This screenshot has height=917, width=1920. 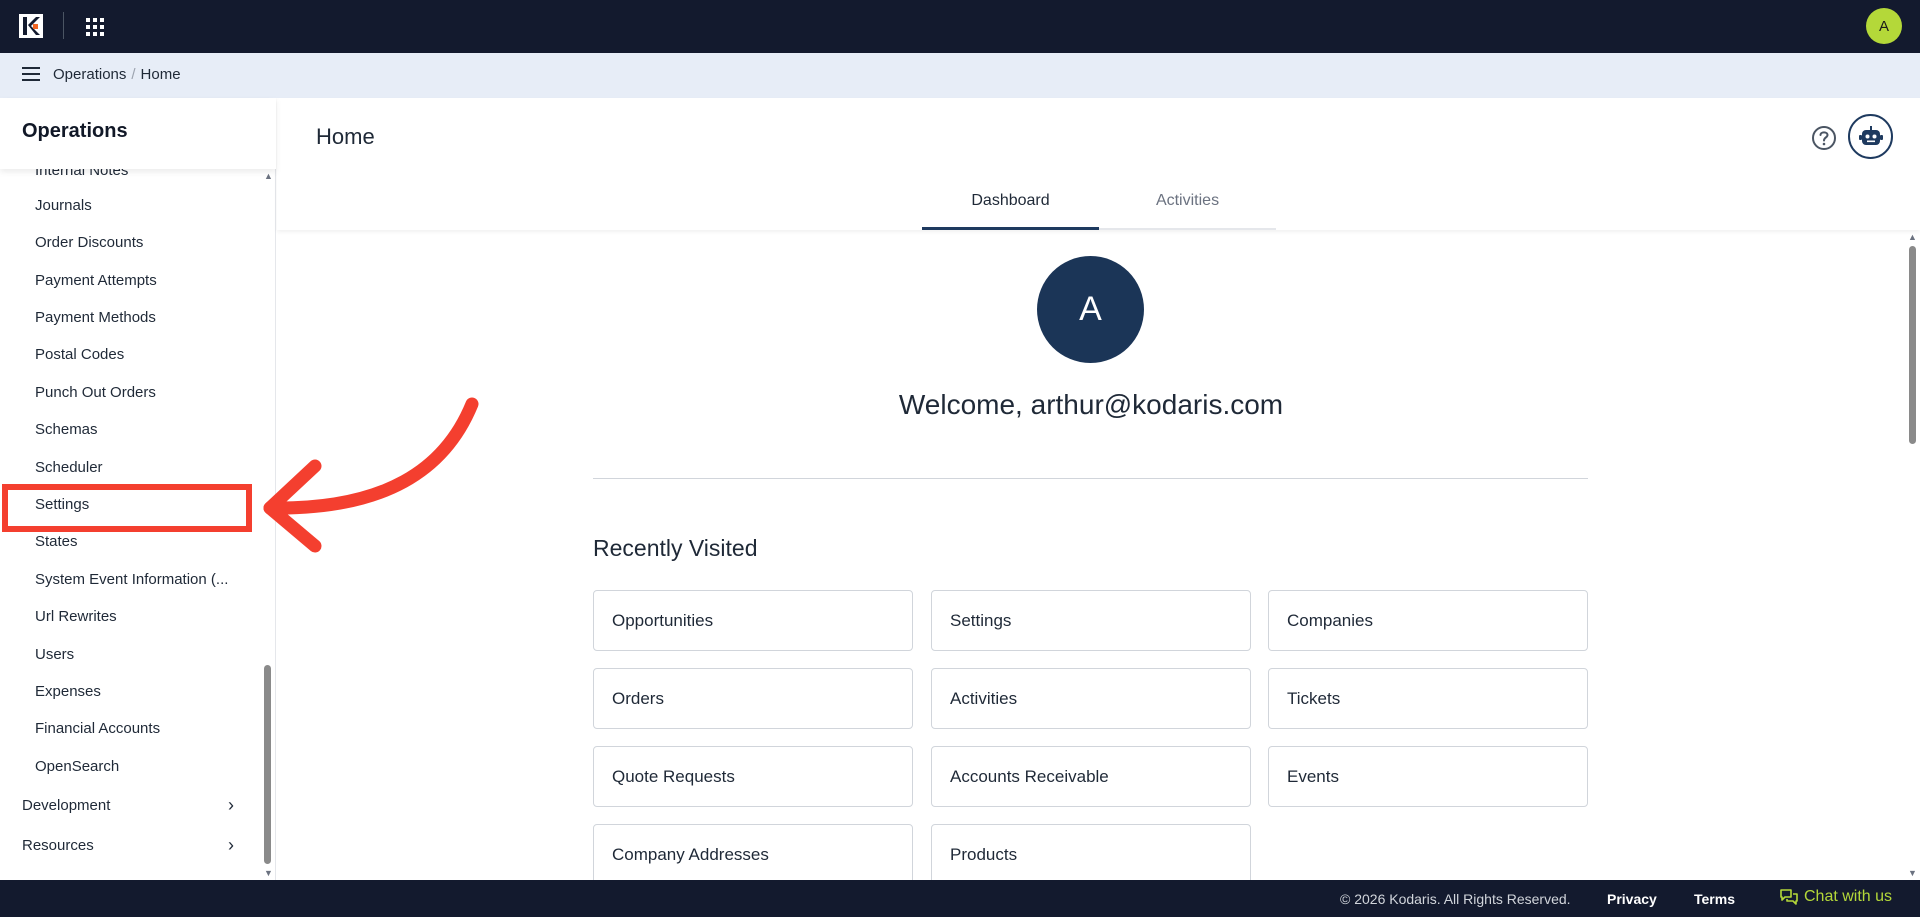 I want to click on sidebar-item-scheduler: Scheduler, so click(x=69, y=467).